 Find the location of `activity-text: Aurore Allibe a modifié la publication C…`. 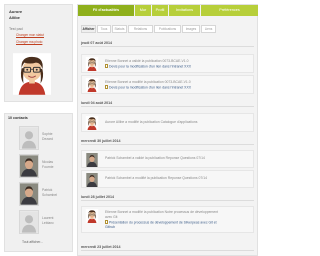

activity-text: Aurore Allibe a modifié la publication C… is located at coordinates (151, 122).